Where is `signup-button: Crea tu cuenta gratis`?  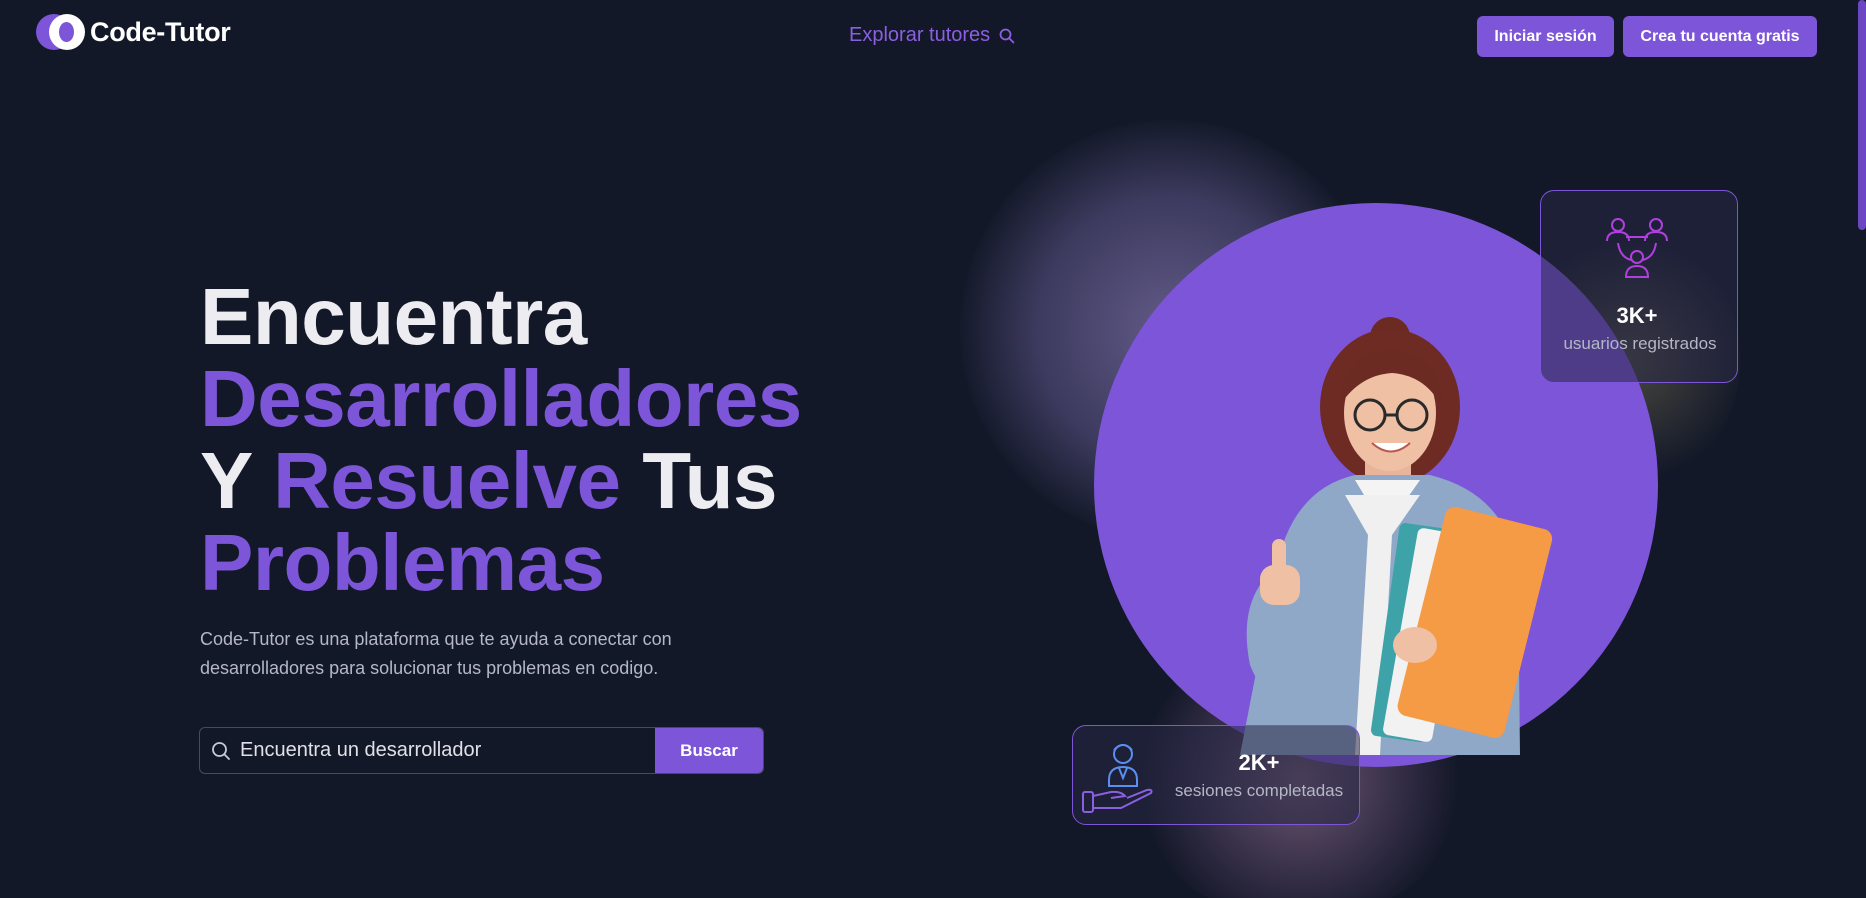
signup-button: Crea tu cuenta gratis is located at coordinates (1720, 36).